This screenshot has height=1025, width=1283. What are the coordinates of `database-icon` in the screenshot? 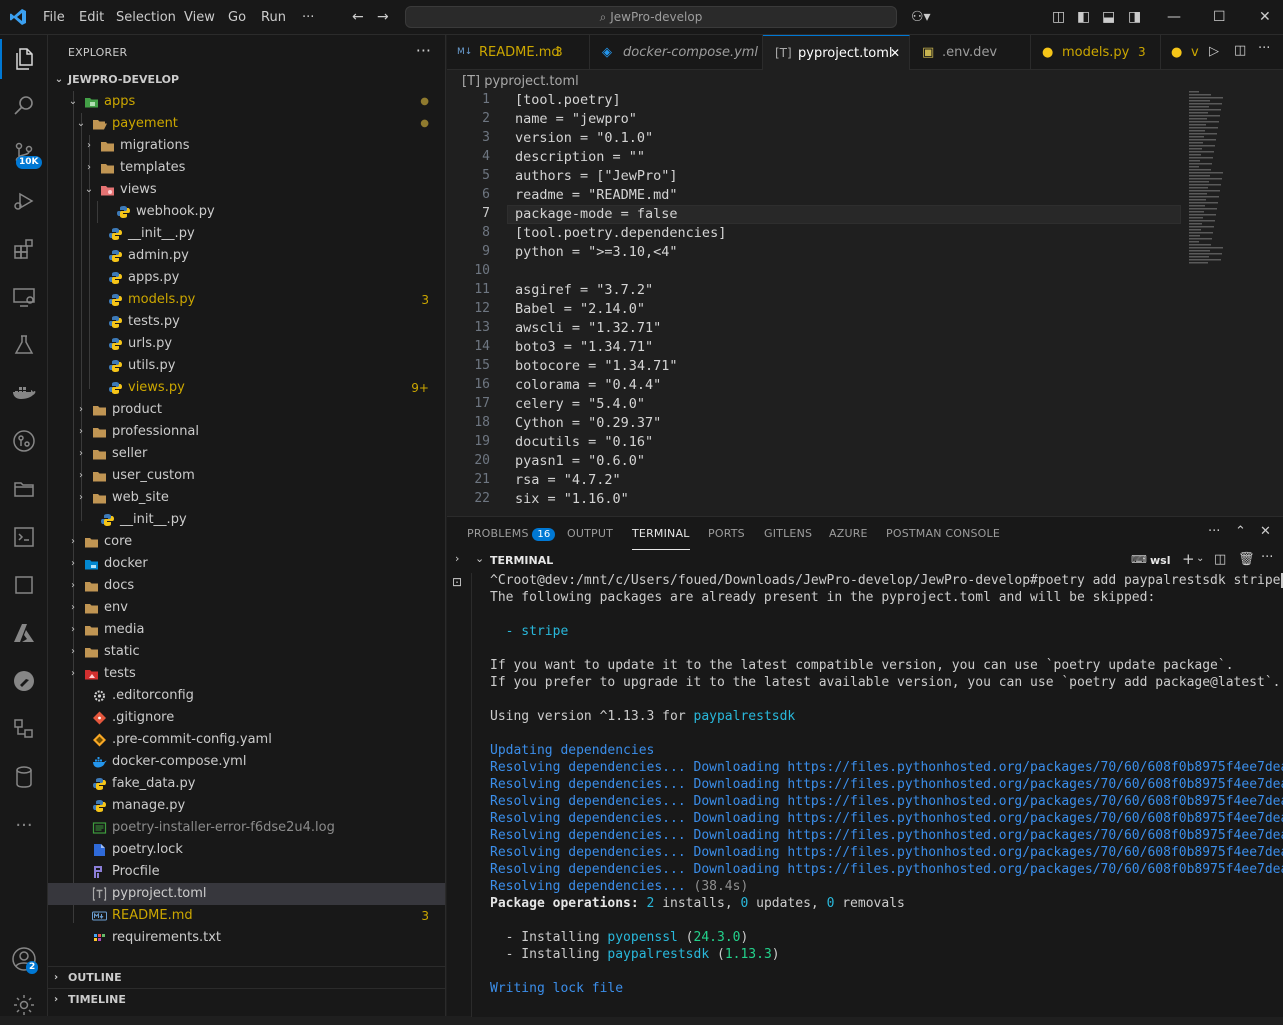 It's located at (24, 777).